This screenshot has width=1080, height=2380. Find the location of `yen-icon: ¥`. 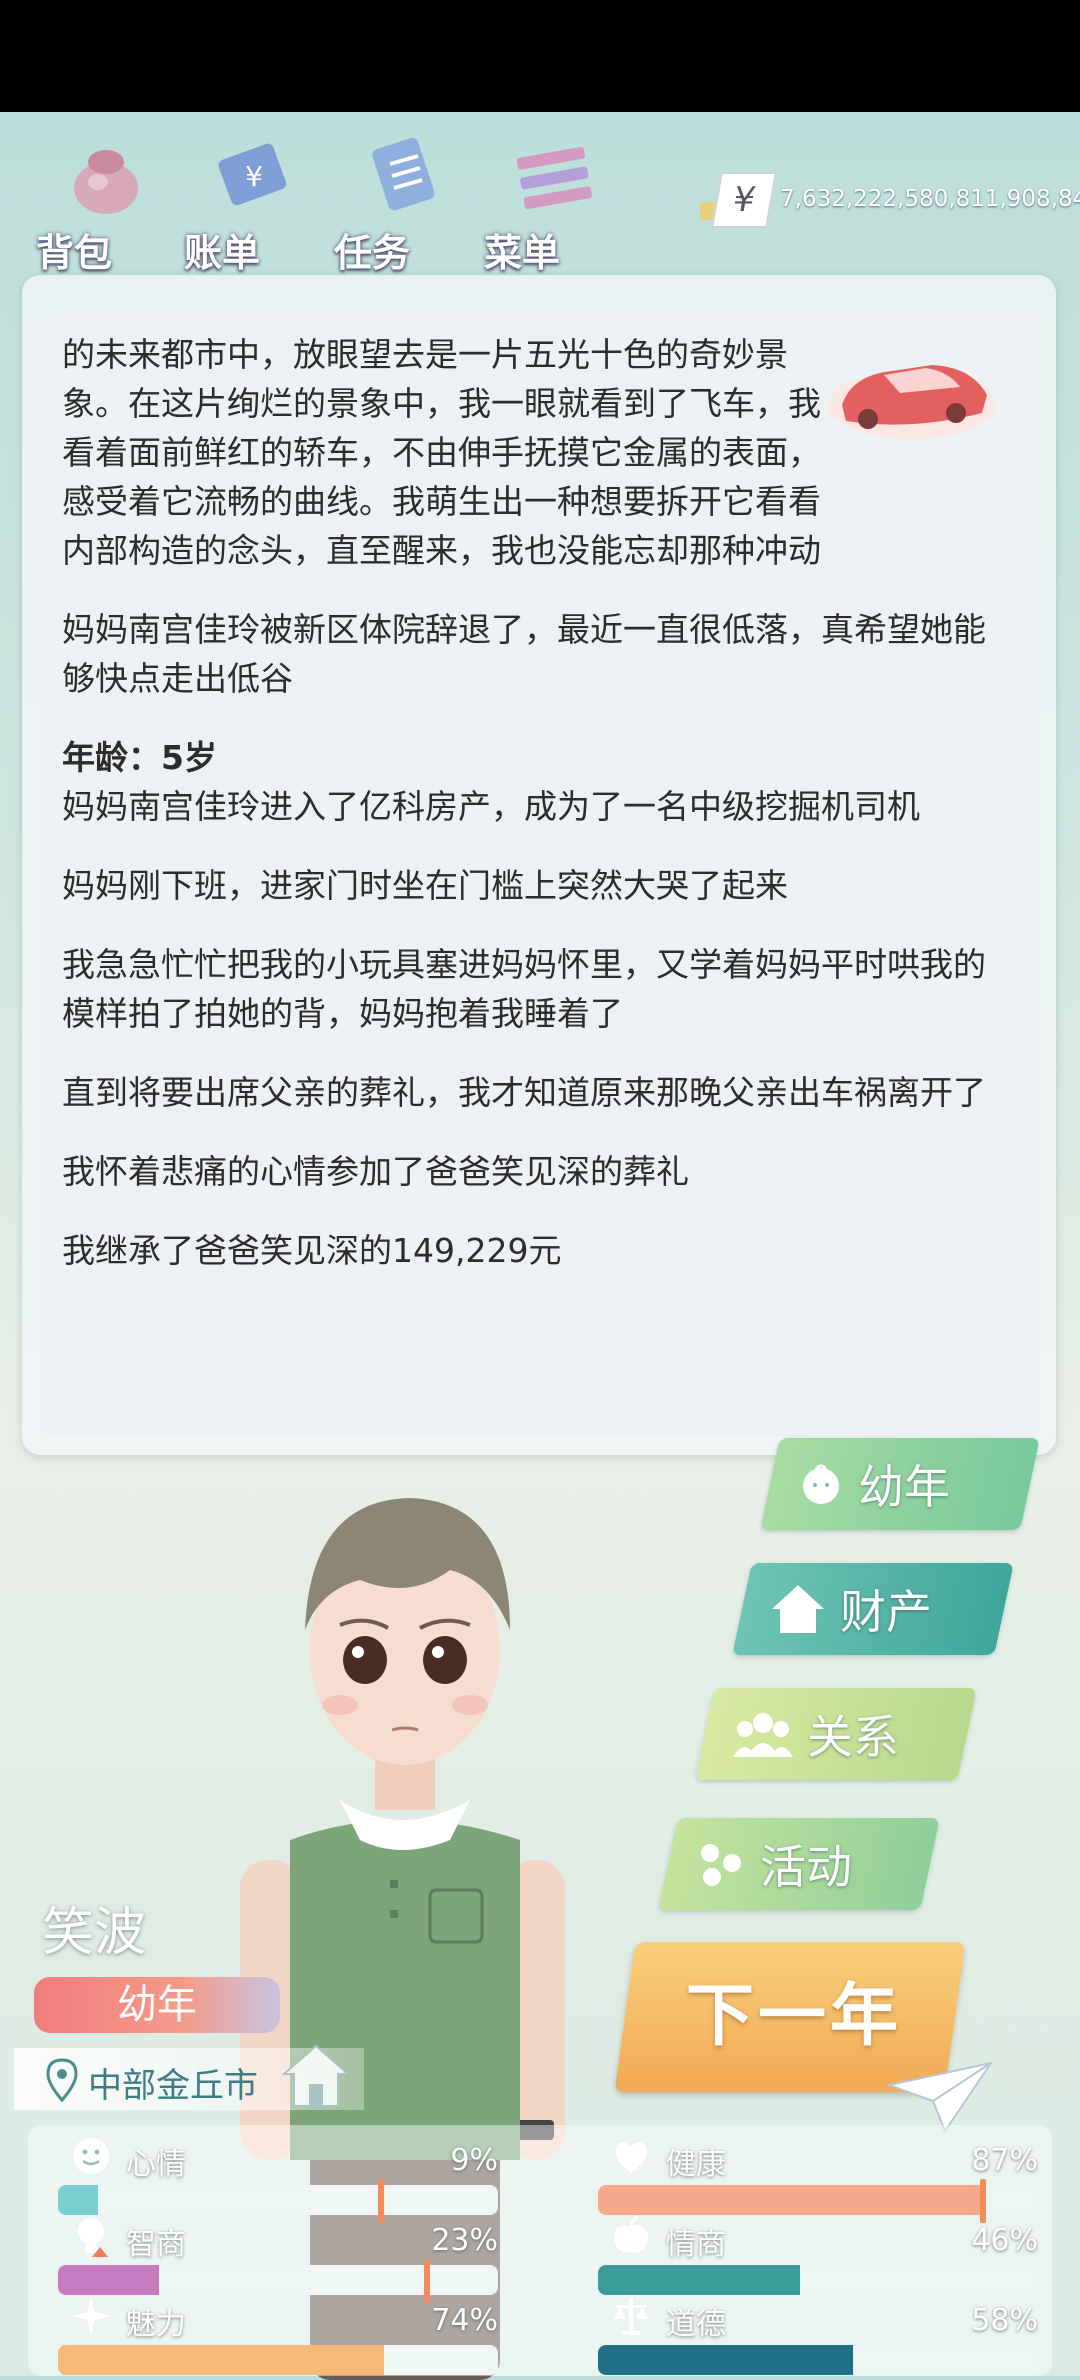

yen-icon: ¥ is located at coordinates (744, 200).